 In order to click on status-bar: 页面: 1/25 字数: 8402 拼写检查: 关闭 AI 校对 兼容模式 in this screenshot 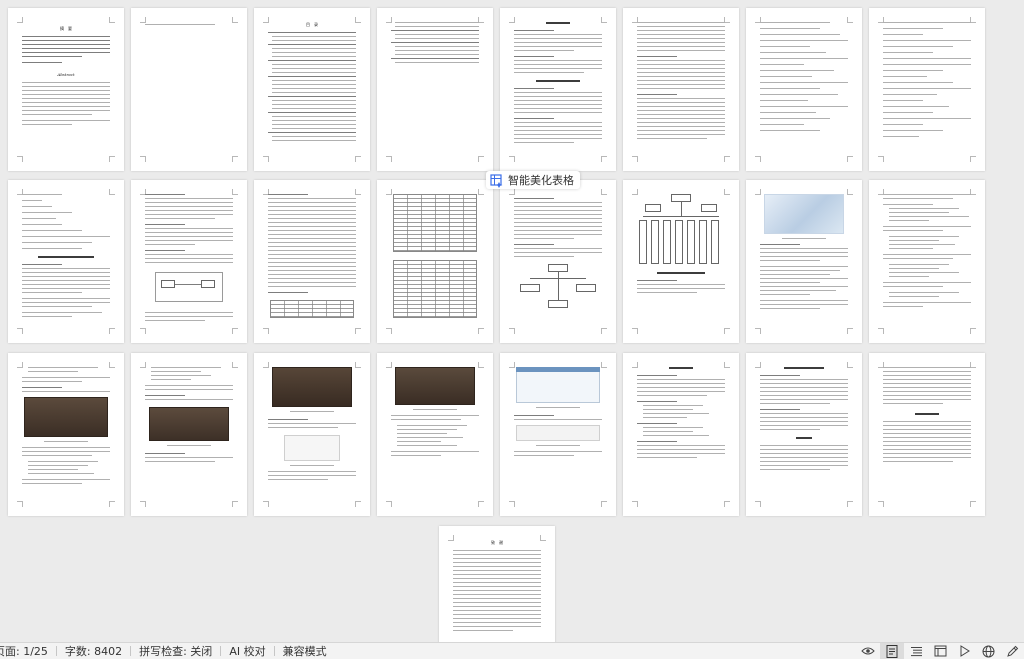, I will do `click(512, 650)`.